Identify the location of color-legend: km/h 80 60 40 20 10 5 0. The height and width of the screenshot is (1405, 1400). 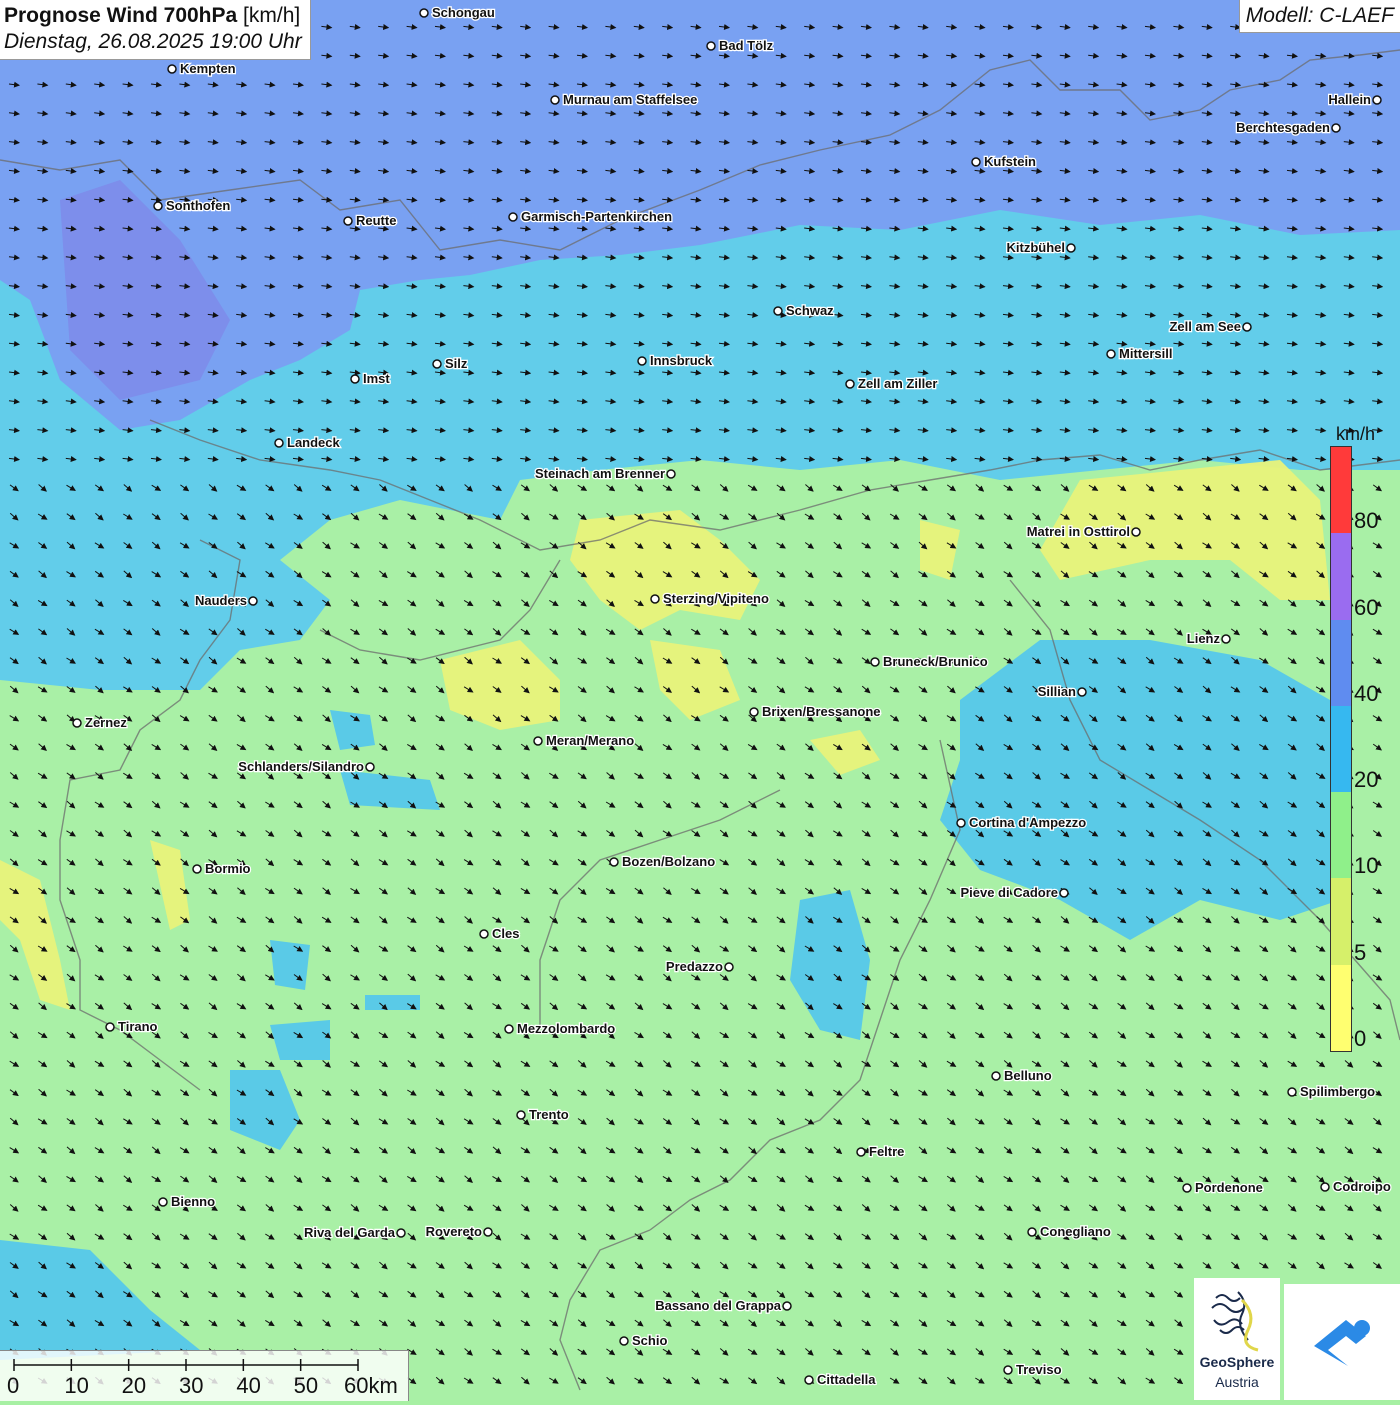
(1357, 736).